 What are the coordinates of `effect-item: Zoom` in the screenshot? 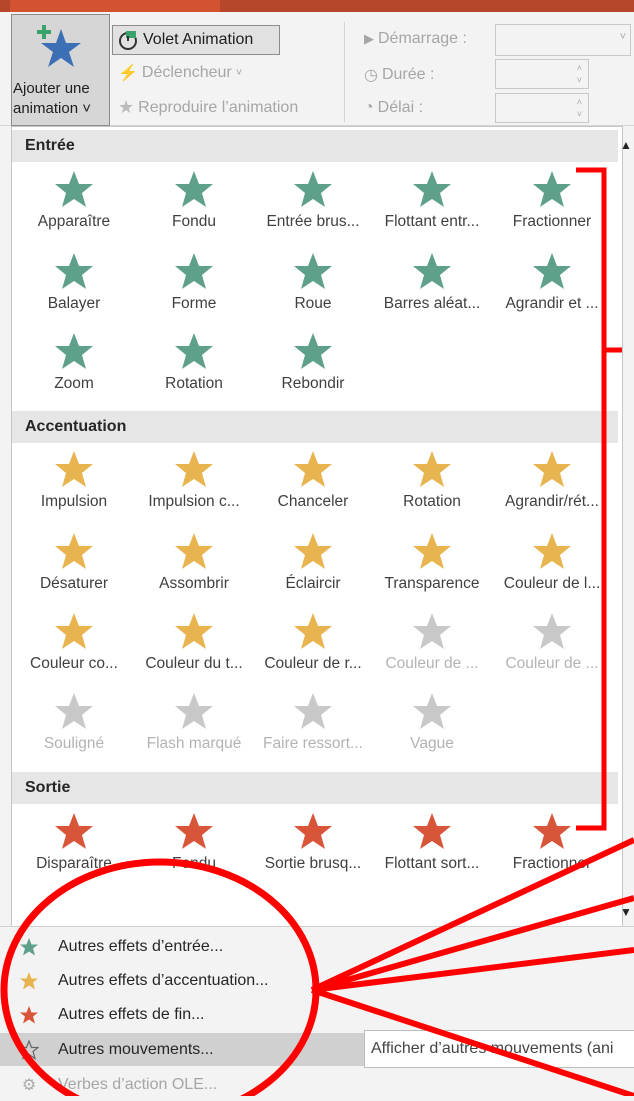 It's located at (74, 362).